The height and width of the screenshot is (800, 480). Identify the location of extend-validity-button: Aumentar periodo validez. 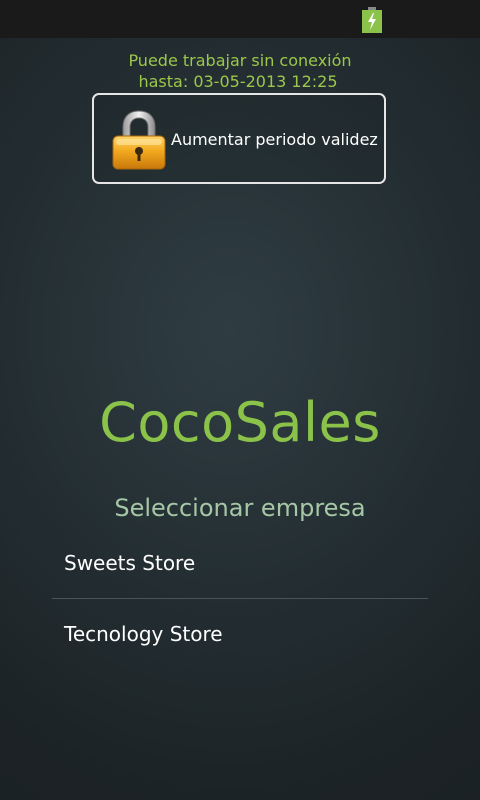
(239, 138).